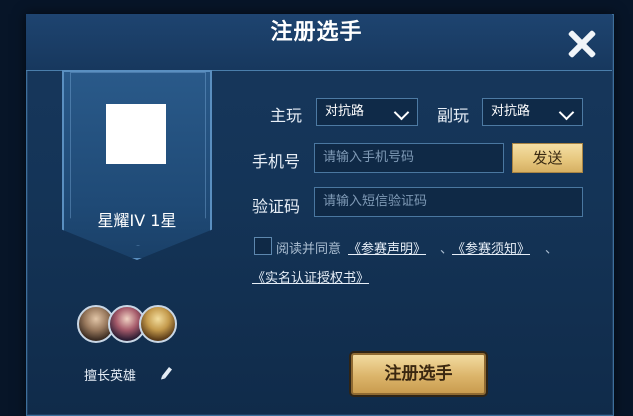 The width and height of the screenshot is (633, 416). I want to click on sub-role-select: 对抗路, so click(532, 112).